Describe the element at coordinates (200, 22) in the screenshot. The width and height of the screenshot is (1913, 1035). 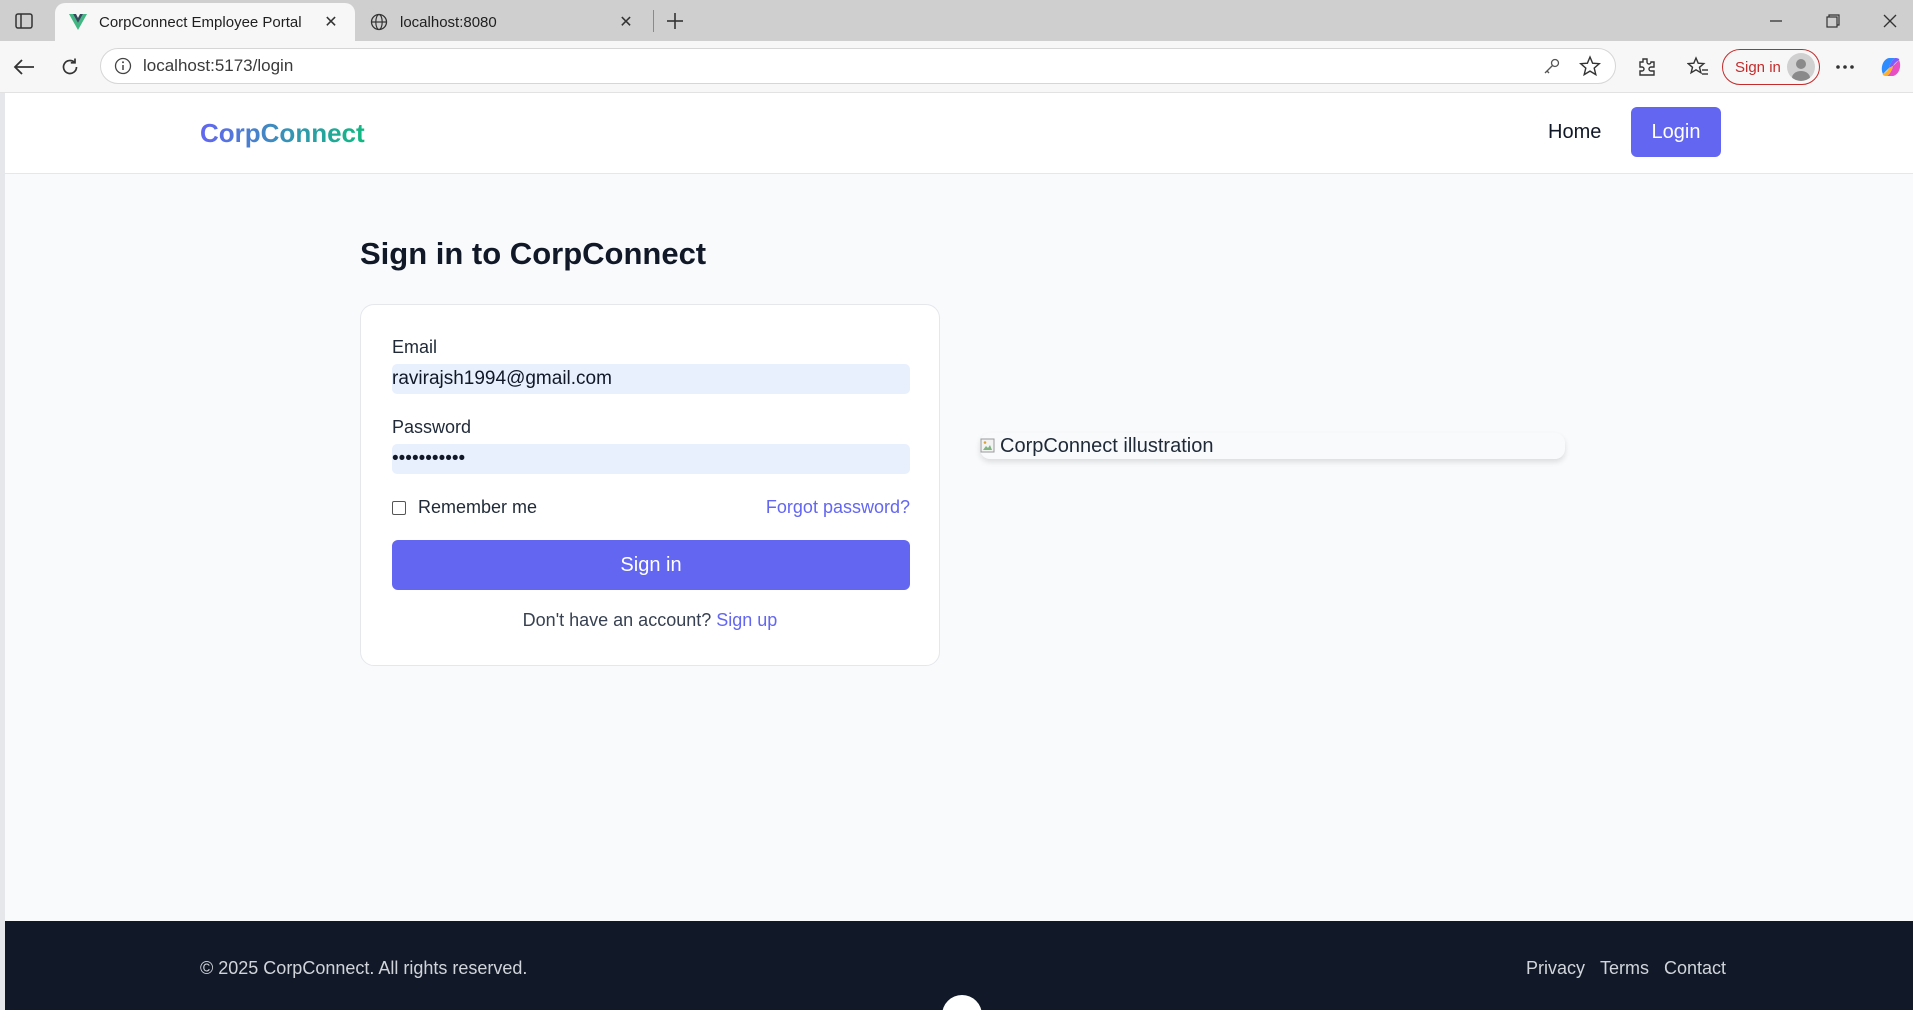
I see `tab-title: CorpConnect Employee Portal` at that location.